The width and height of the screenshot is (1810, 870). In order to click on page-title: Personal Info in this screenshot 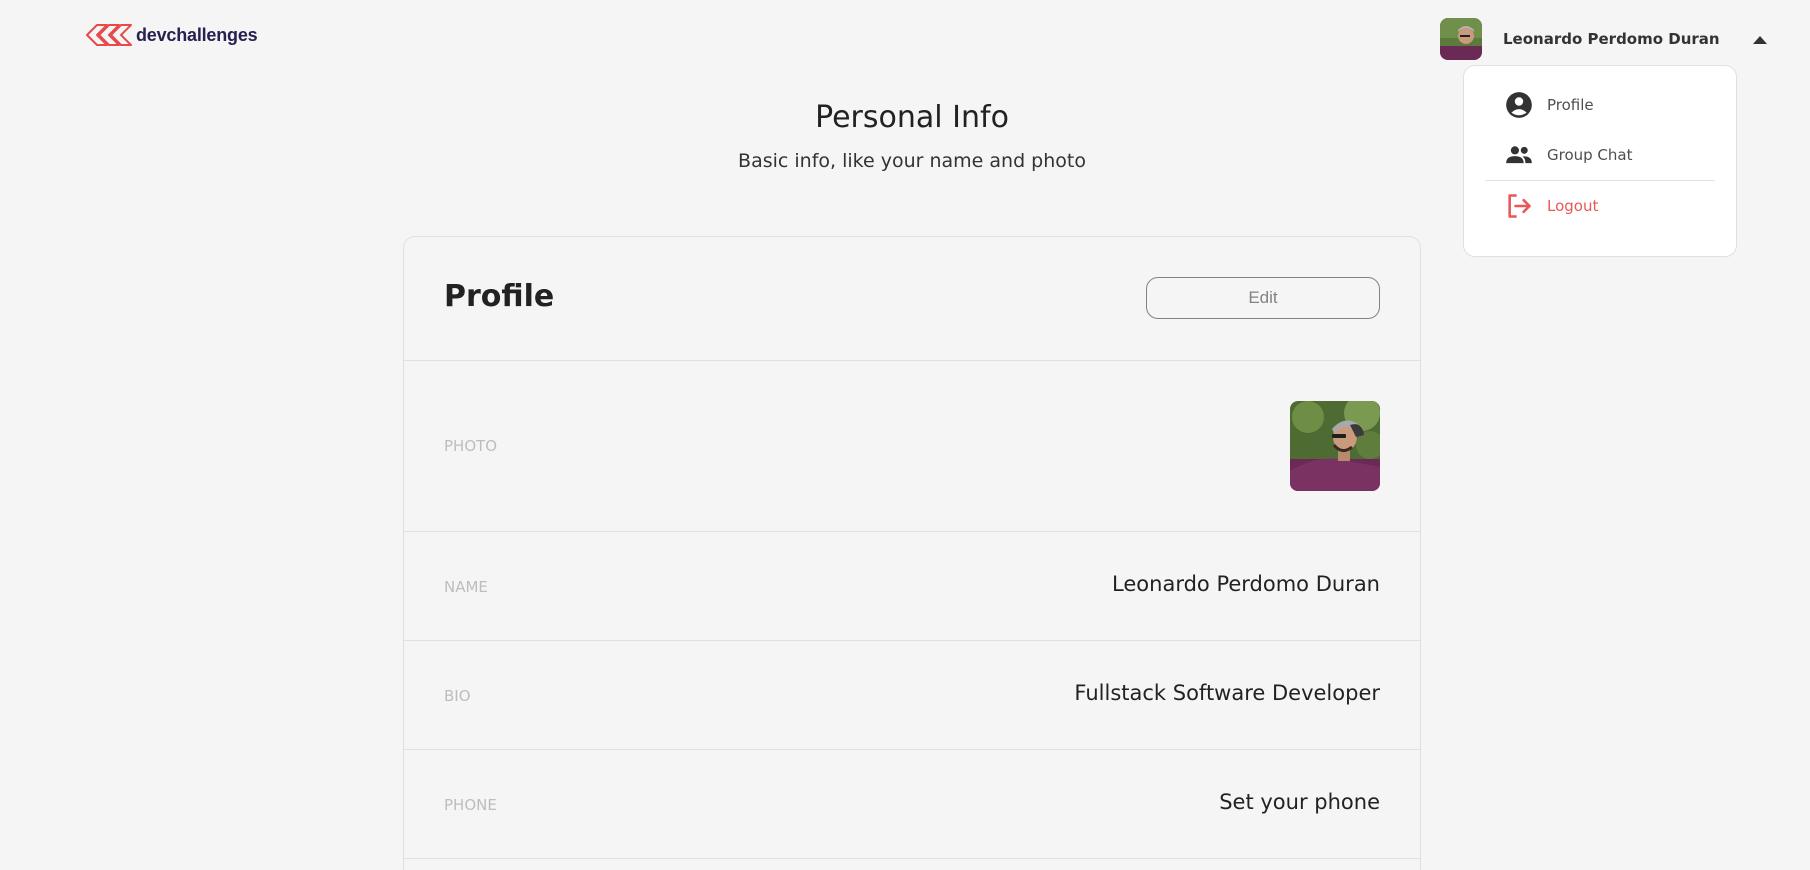, I will do `click(912, 117)`.